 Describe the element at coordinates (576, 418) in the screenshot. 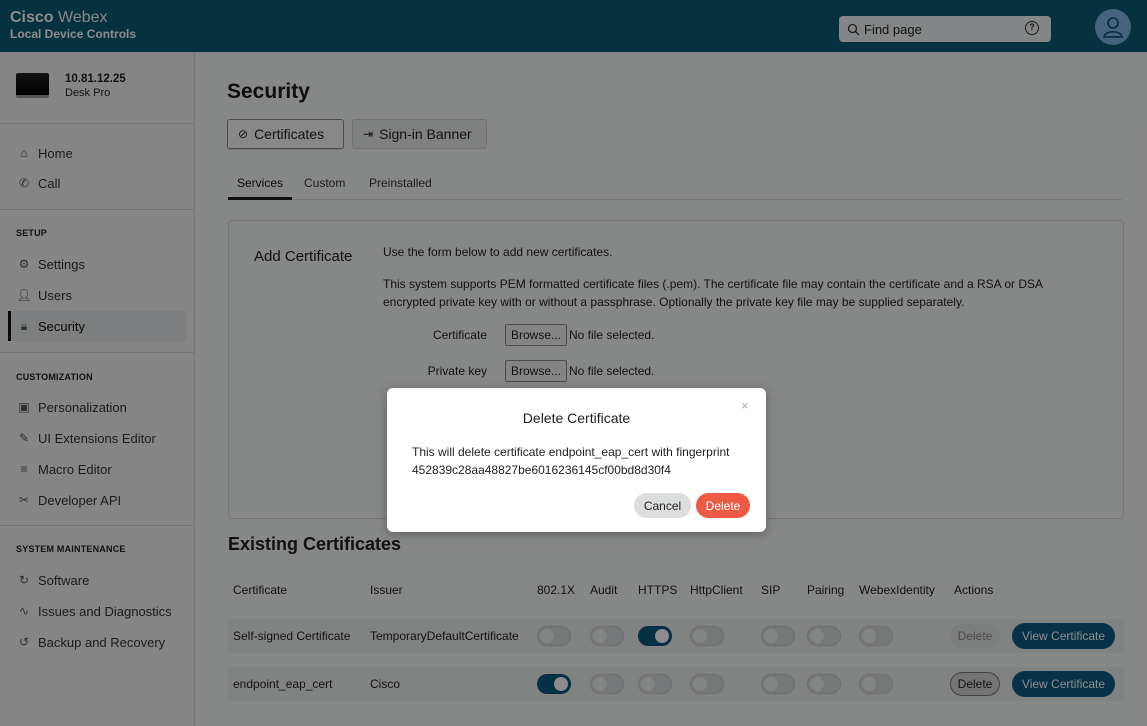

I see `dialog-title: Delete Certificate` at that location.